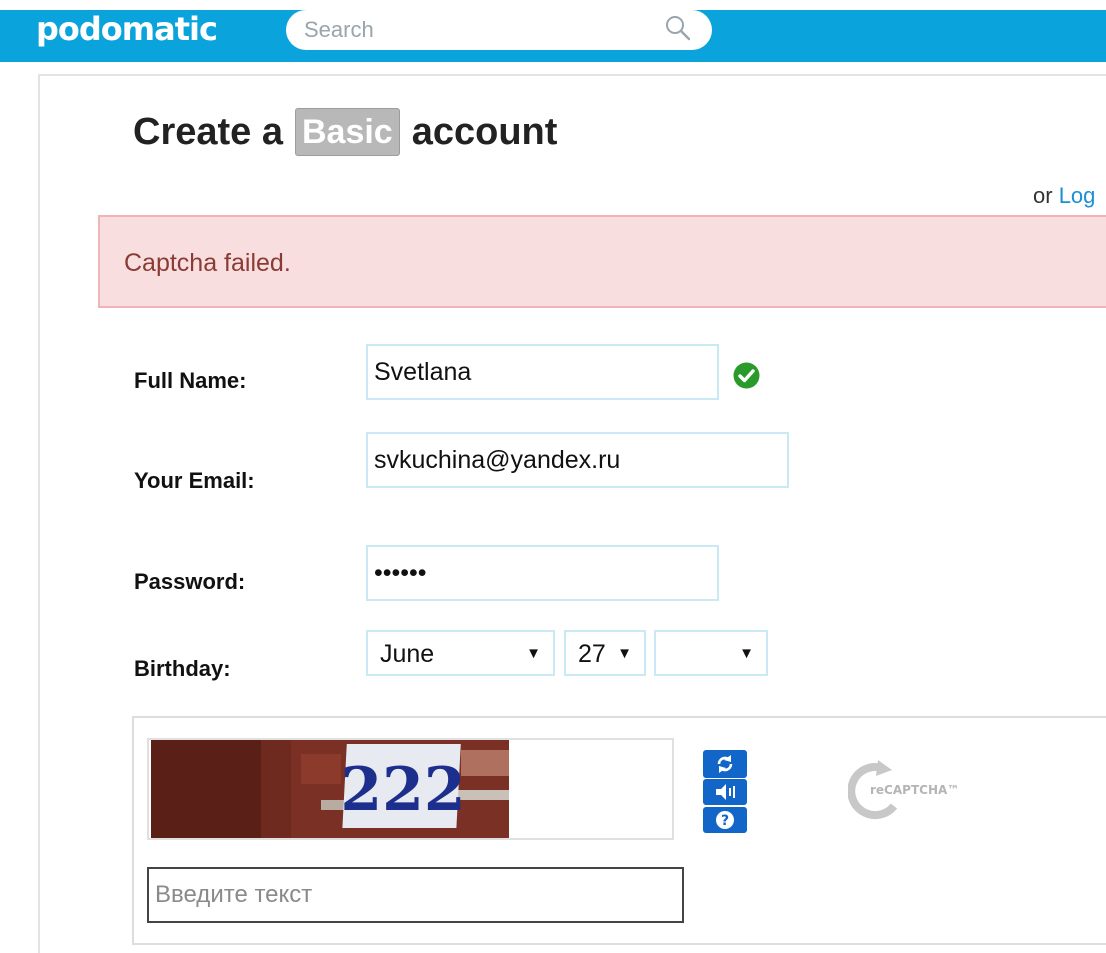 This screenshot has height=953, width=1106. What do you see at coordinates (602, 261) in the screenshot?
I see `error-alert: Captcha failed.` at bounding box center [602, 261].